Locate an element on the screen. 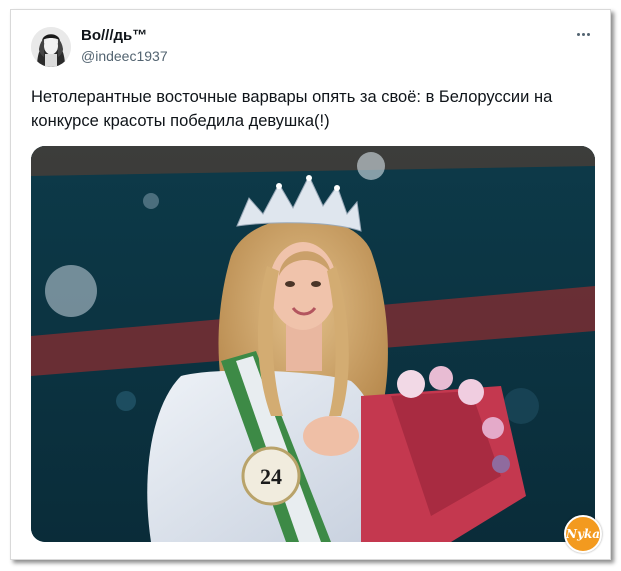  watermark-logo: Nyka is located at coordinates (583, 534).